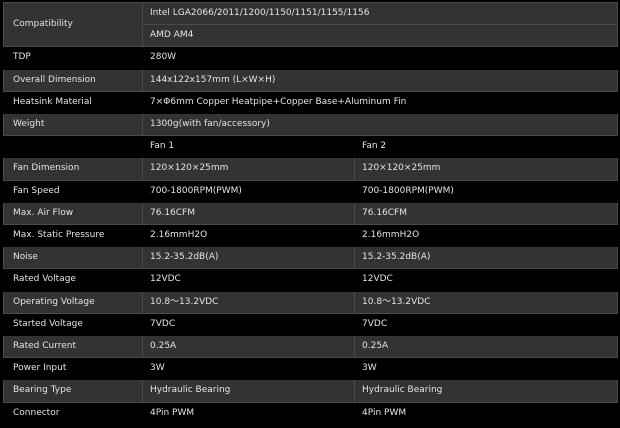 Image resolution: width=620 pixels, height=428 pixels. Describe the element at coordinates (248, 391) in the screenshot. I see `fan1-value: Hydraulic Bearing` at that location.